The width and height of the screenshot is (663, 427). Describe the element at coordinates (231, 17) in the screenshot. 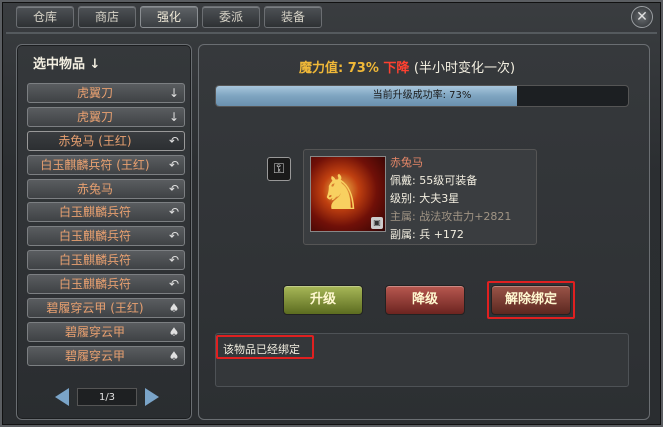

I see `tab-dispatch: 委派` at that location.